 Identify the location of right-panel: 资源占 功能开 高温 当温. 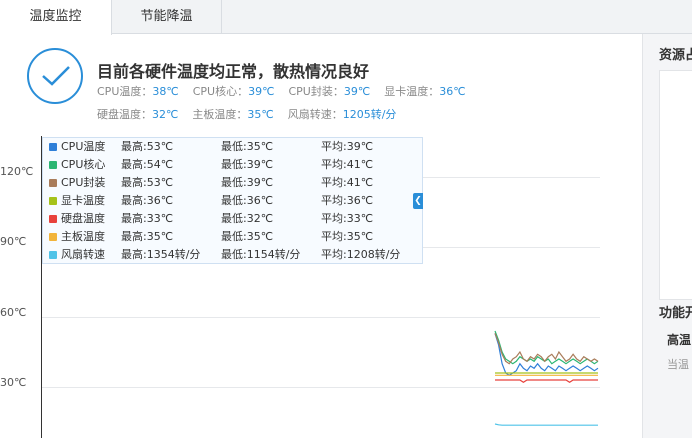
(667, 236).